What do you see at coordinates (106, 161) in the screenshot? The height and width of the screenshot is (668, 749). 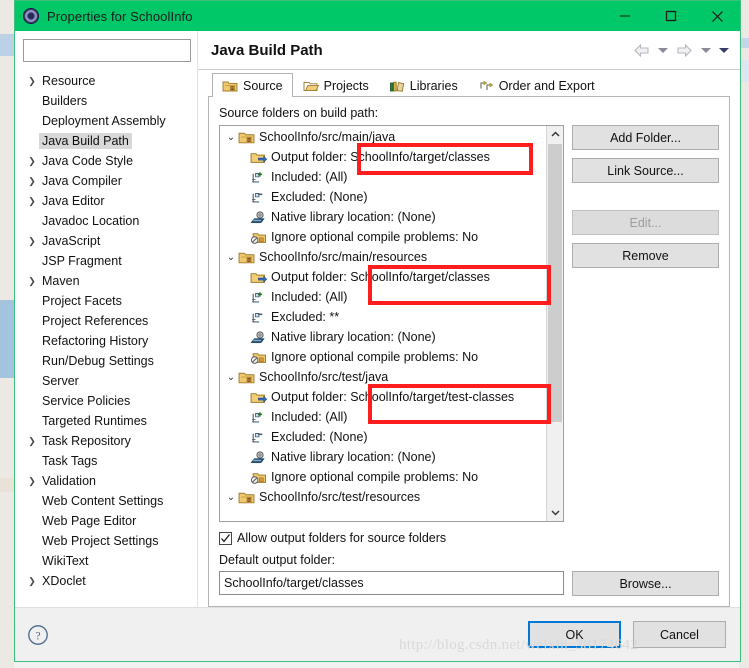 I see `sidebar-item-java-code-style: ❯ Java Code Style` at bounding box center [106, 161].